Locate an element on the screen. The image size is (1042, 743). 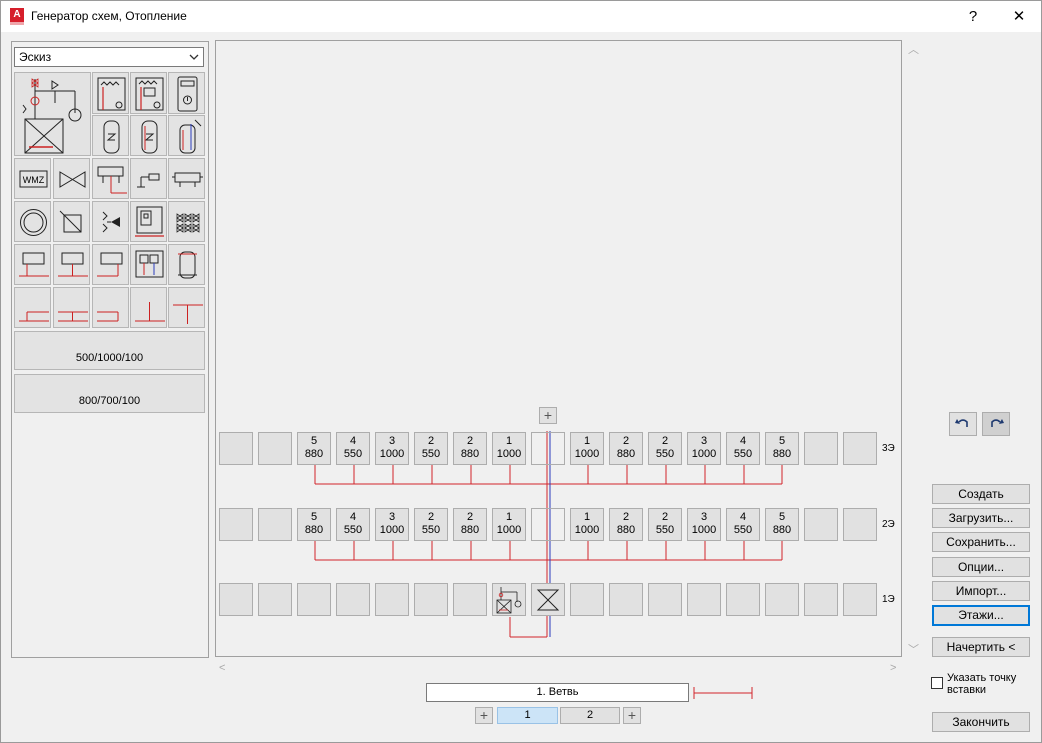
cell-1-valve is located at coordinates (548, 599).